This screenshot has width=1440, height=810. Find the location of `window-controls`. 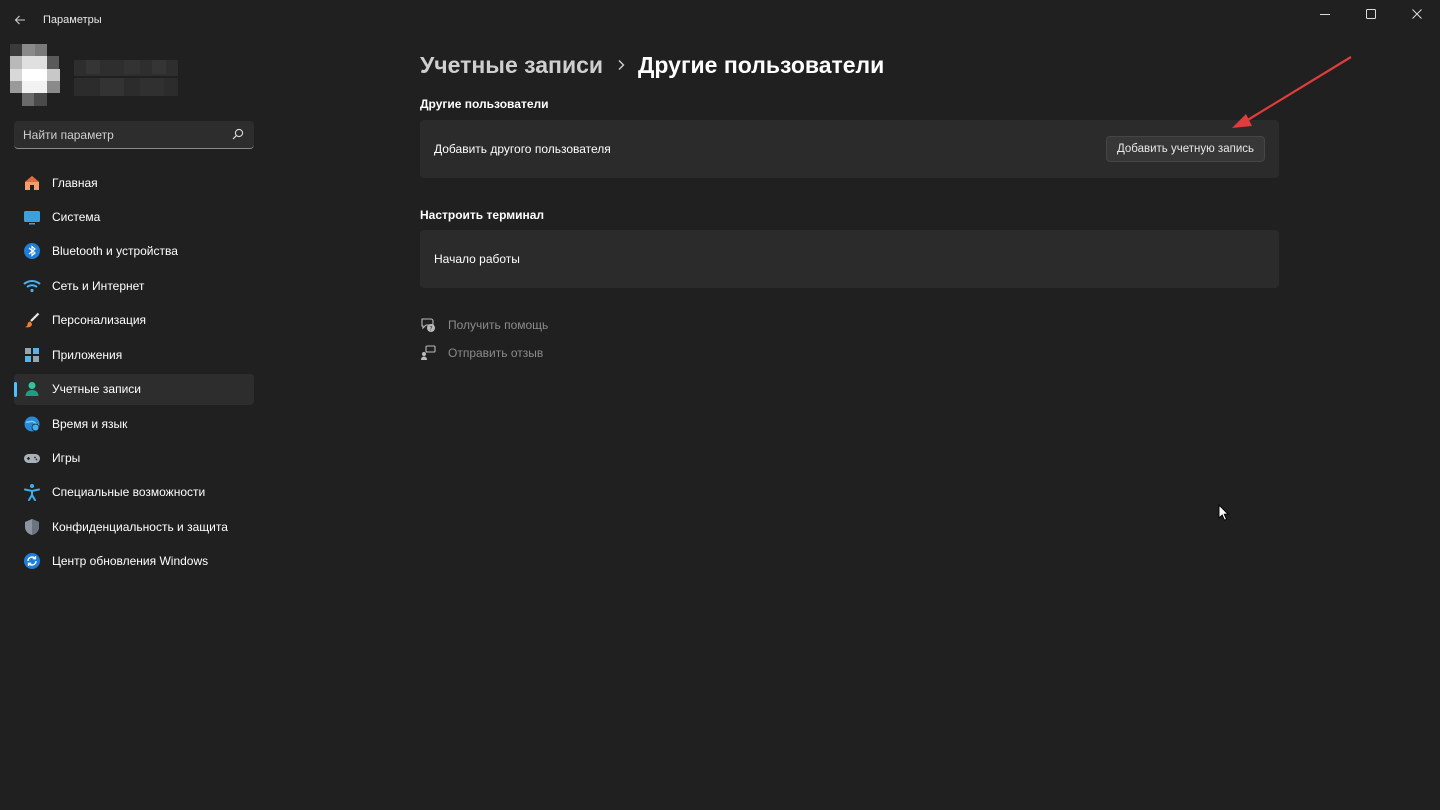

window-controls is located at coordinates (1371, 14).